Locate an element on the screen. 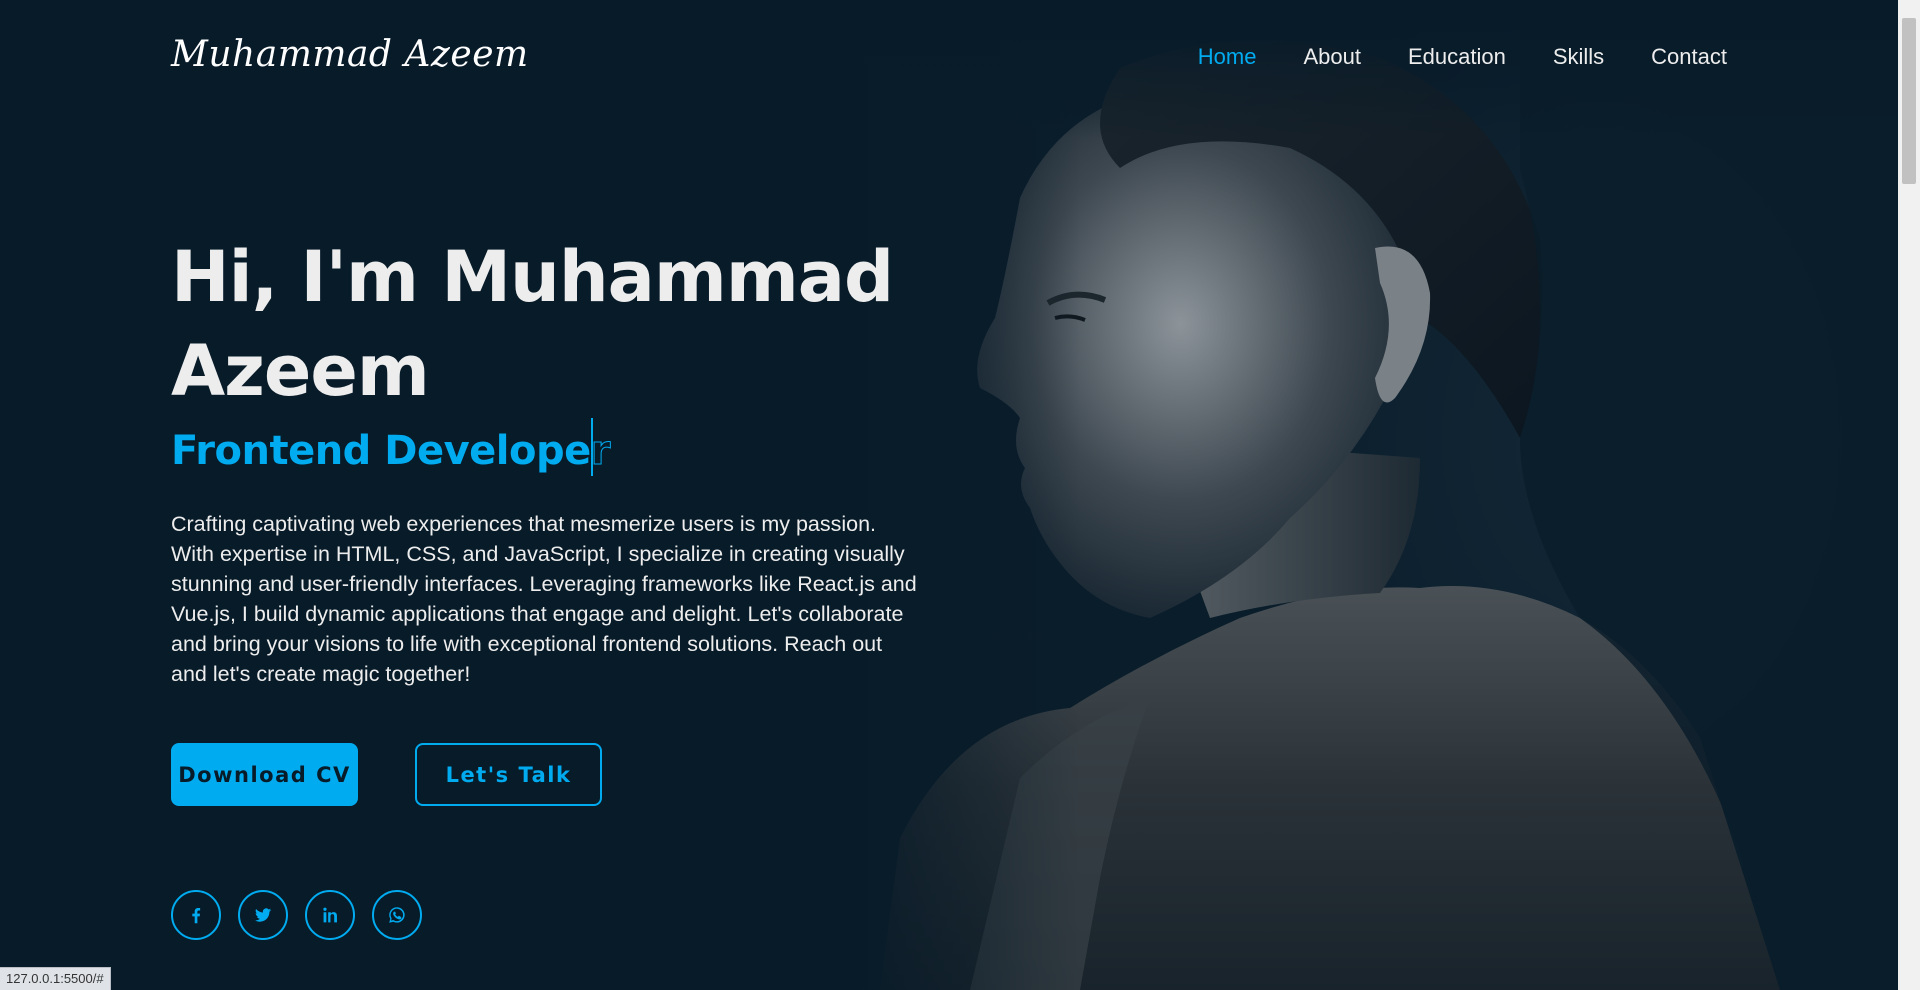 The image size is (1920, 990). nav-about-link: About is located at coordinates (1332, 57).